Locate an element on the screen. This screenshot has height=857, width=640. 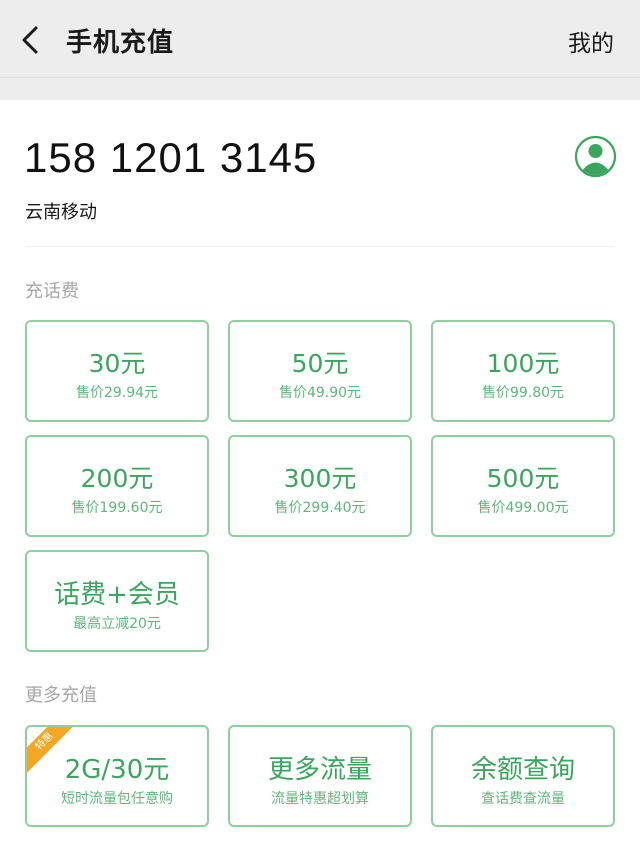
recharge-option-500: 500元 售价499.00元 is located at coordinates (523, 486).